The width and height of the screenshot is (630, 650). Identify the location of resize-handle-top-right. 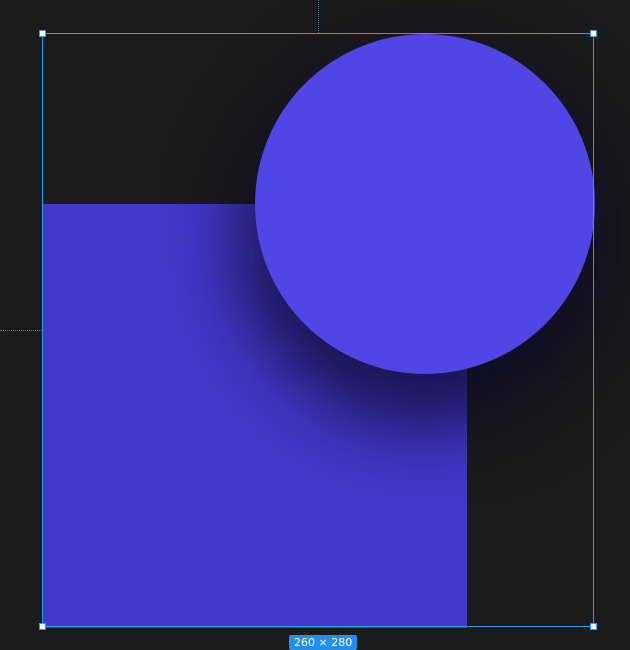
(593, 33).